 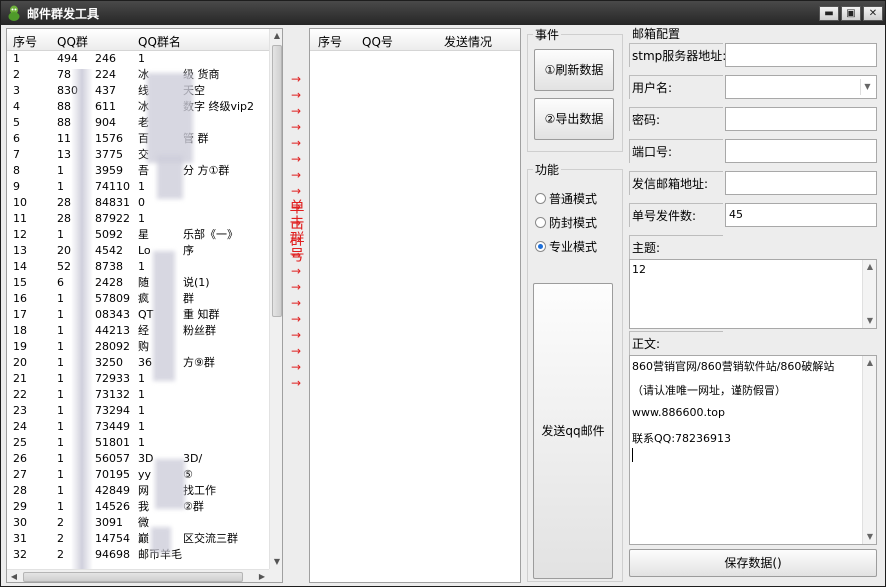 What do you see at coordinates (138, 475) in the screenshot?
I see `table-row: 27 1 yy 70195 ⑤` at bounding box center [138, 475].